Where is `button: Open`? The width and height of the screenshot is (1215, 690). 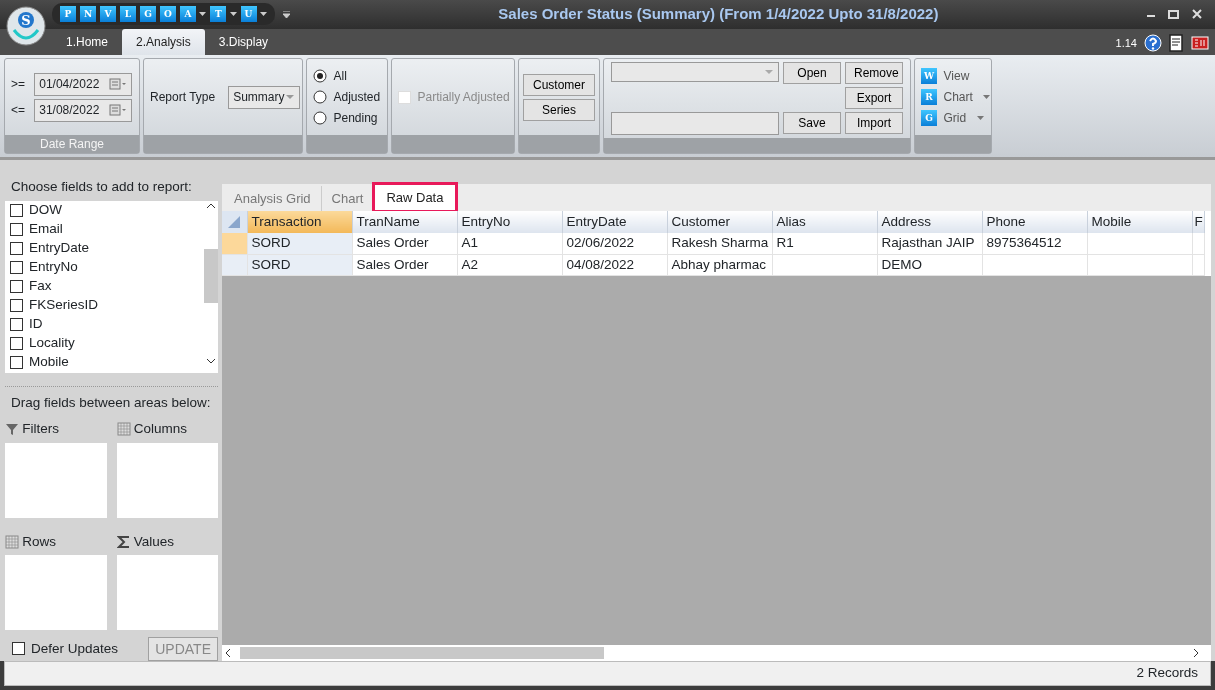 button: Open is located at coordinates (812, 73).